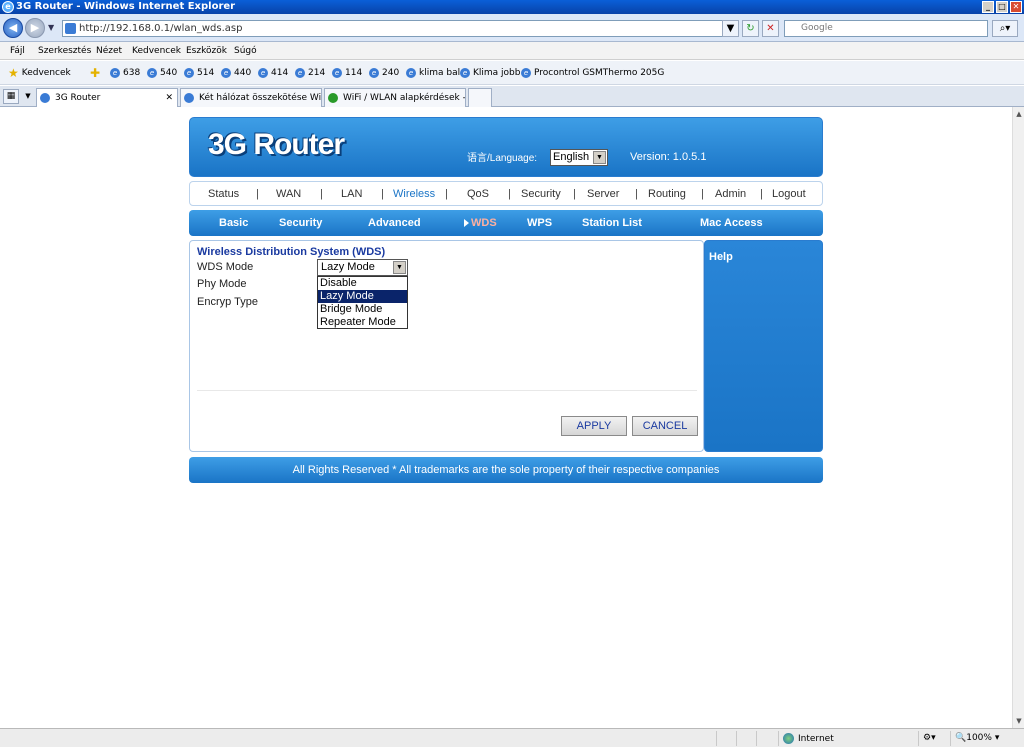 The width and height of the screenshot is (1024, 747). Describe the element at coordinates (806, 738) in the screenshot. I see `zone-indicator: Internet` at that location.